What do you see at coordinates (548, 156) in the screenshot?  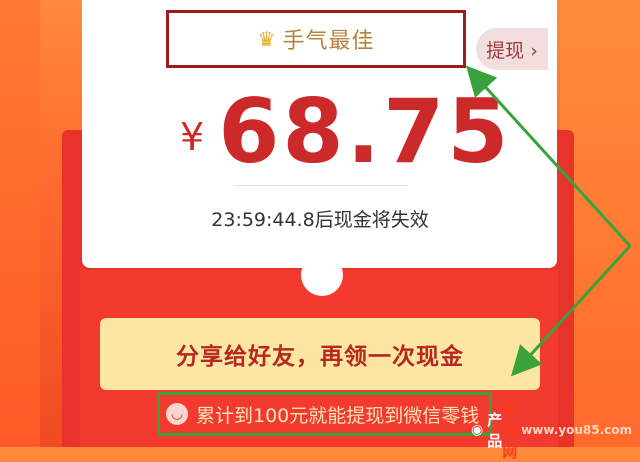 I see `annotation-arrow-up` at bounding box center [548, 156].